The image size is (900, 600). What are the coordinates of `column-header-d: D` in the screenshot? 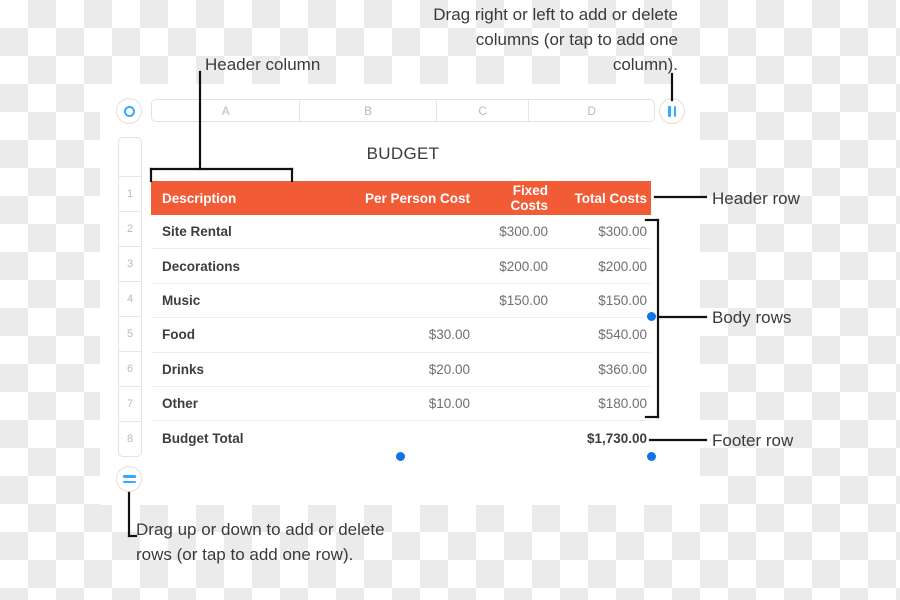 It's located at (591, 110).